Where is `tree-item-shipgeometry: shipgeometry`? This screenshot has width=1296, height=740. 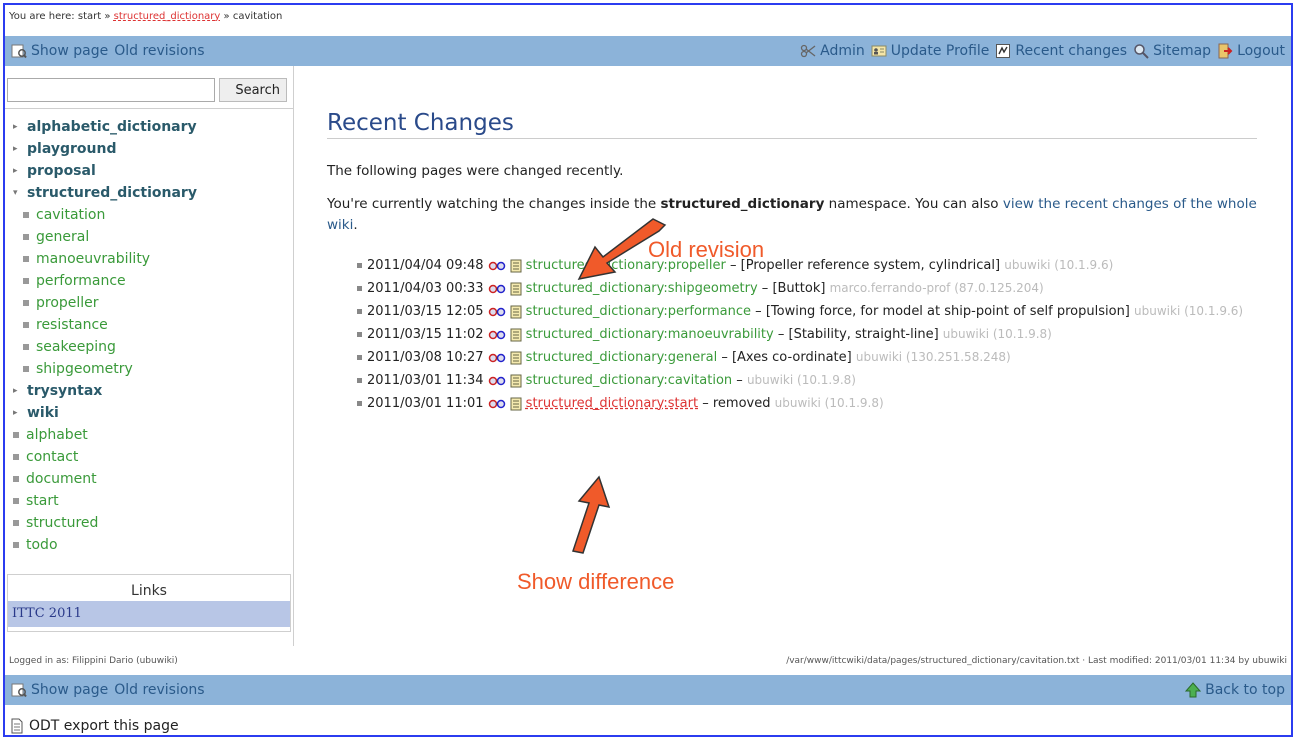
tree-item-shipgeometry: shipgeometry is located at coordinates (105, 369).